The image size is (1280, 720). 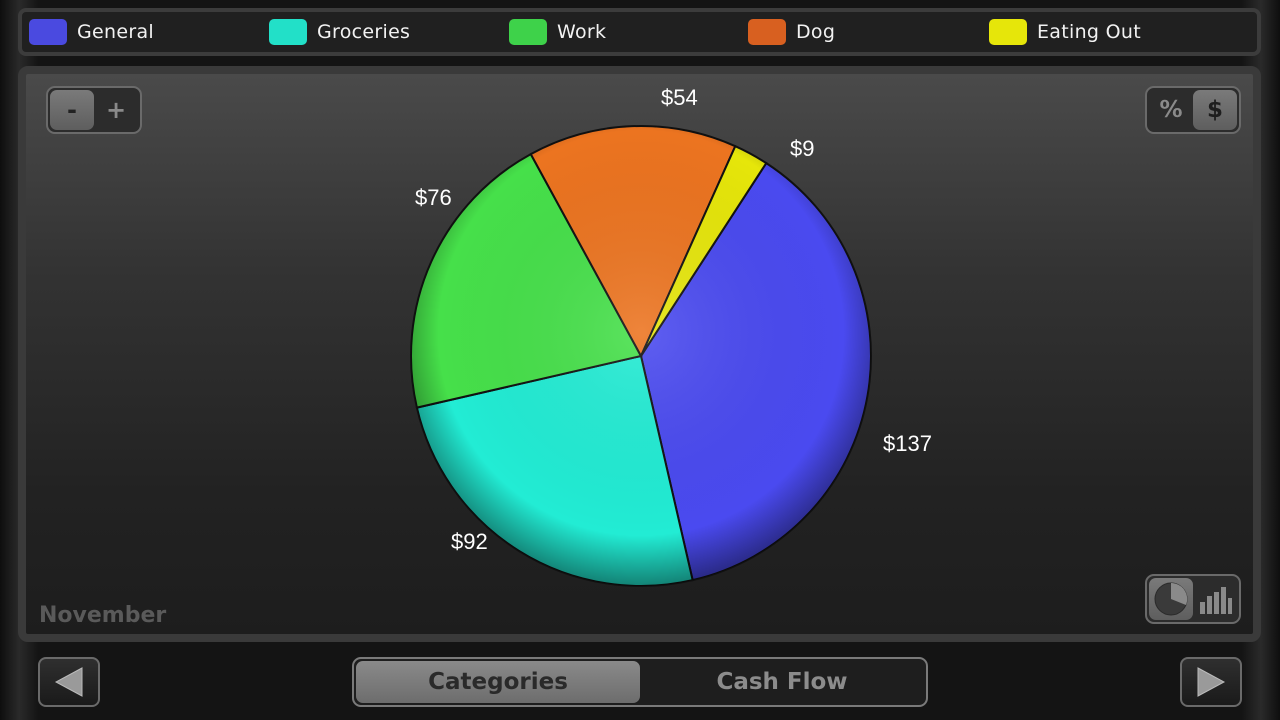 I want to click on legend-item-groceries: Groceries, so click(x=339, y=32).